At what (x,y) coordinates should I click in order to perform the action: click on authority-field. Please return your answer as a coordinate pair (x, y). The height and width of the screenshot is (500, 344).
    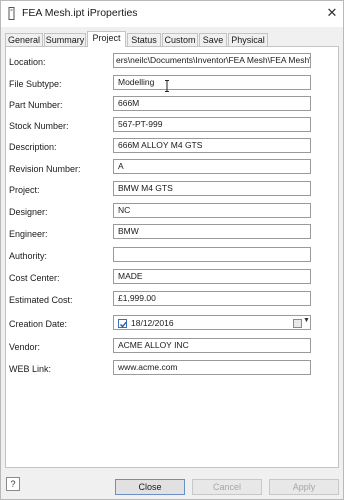
    Looking at the image, I should click on (212, 254).